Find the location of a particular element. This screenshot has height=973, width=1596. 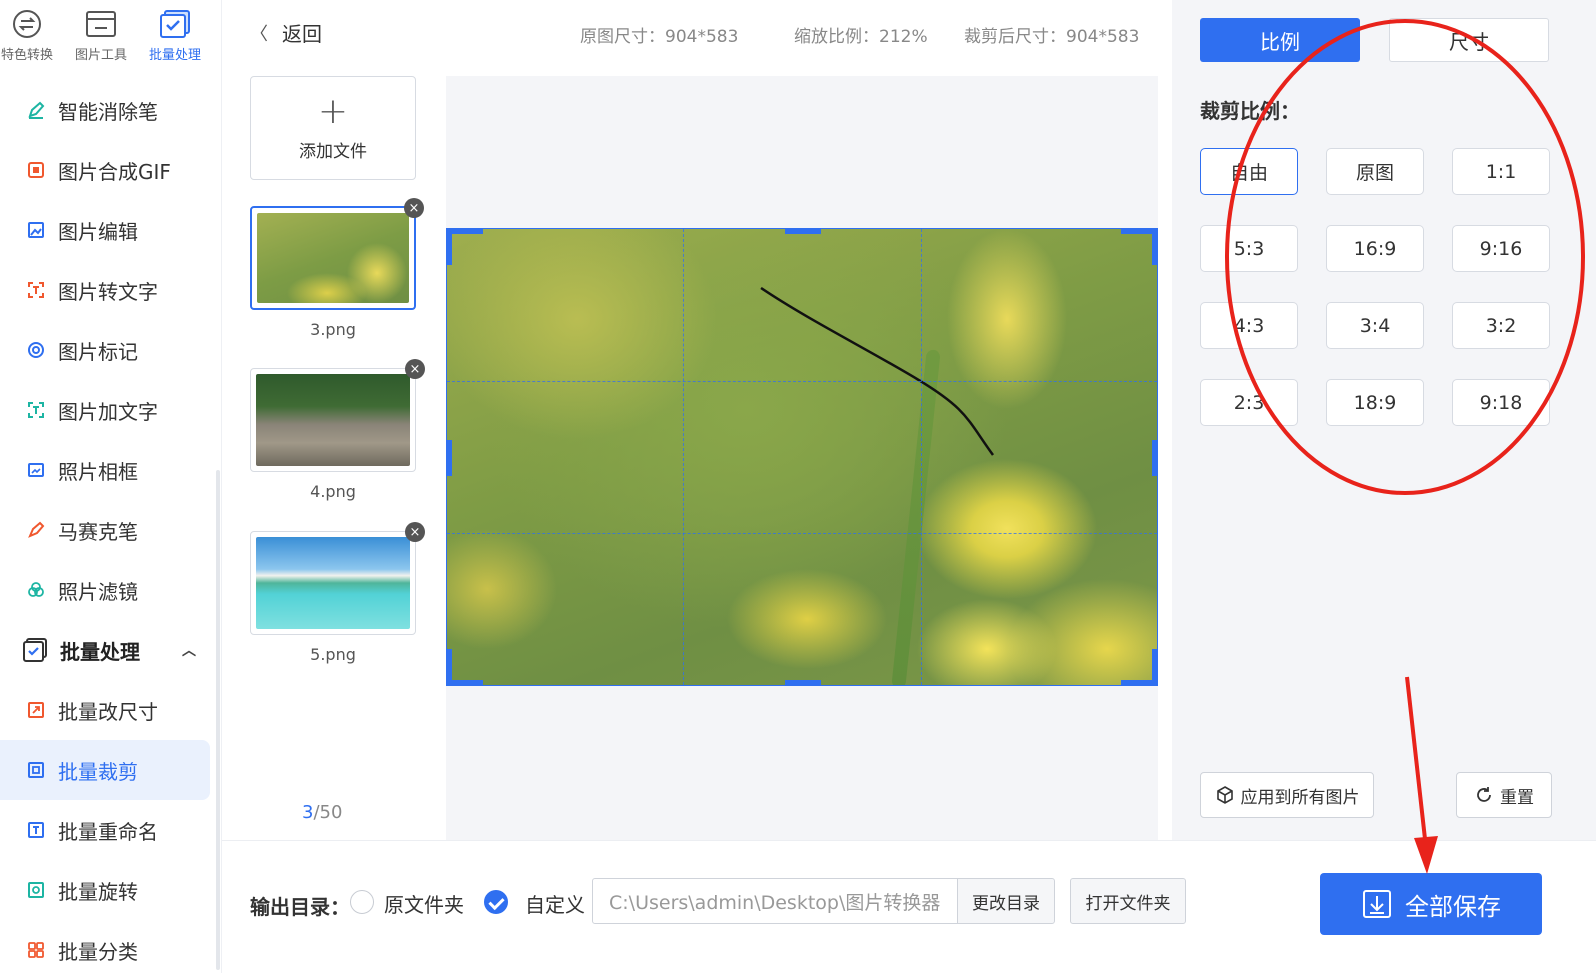

sidebar-item-frame: 照片相框 is located at coordinates (105, 470).